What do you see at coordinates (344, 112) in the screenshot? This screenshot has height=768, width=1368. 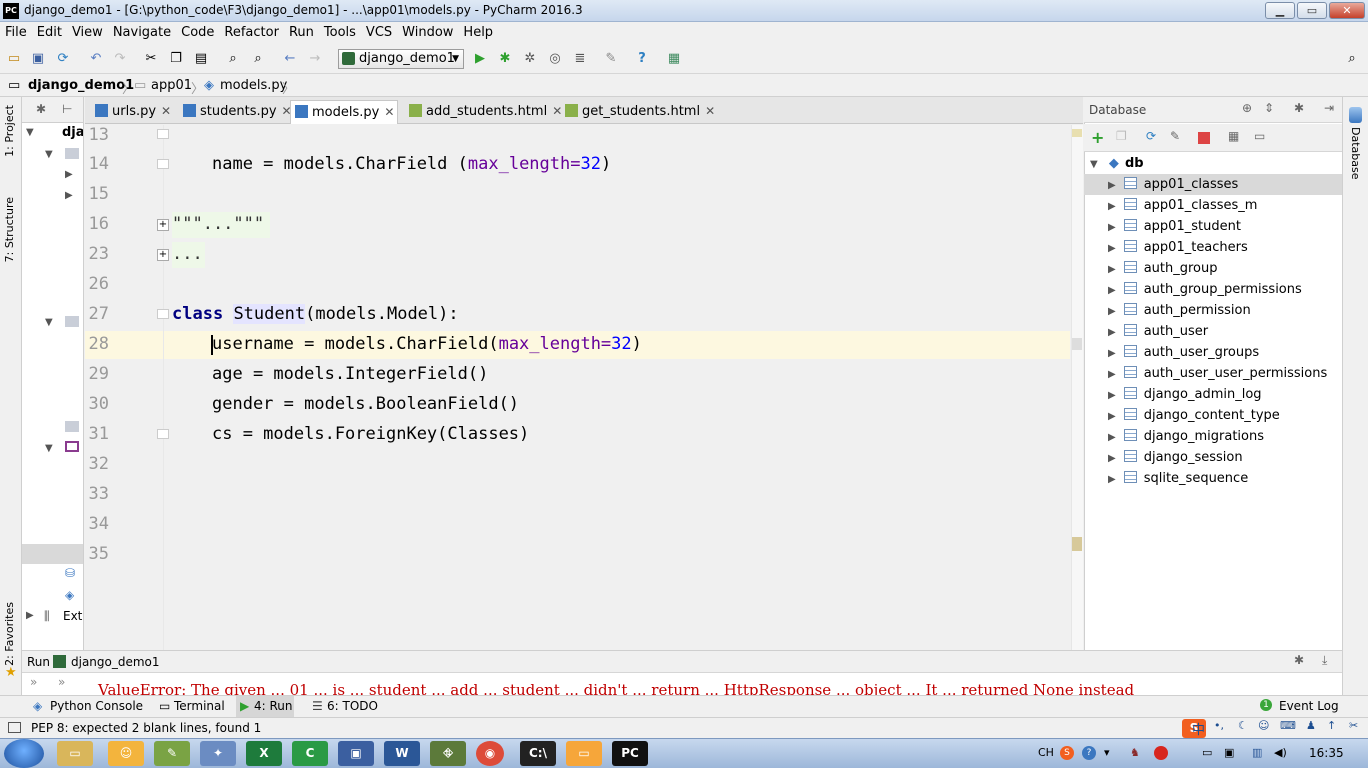 I see `tab-models-py: models.py ✕` at bounding box center [344, 112].